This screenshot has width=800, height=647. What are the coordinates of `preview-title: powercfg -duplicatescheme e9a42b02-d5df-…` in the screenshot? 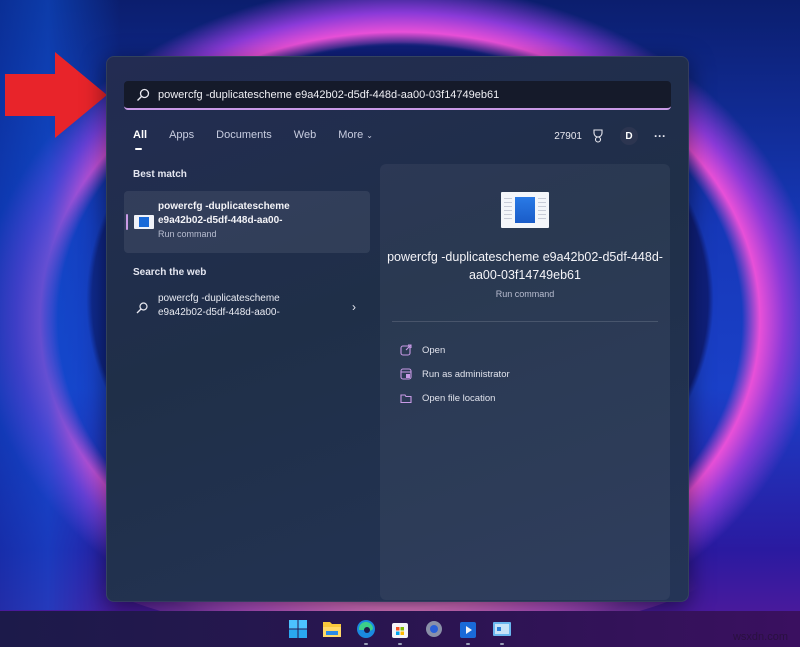 It's located at (525, 266).